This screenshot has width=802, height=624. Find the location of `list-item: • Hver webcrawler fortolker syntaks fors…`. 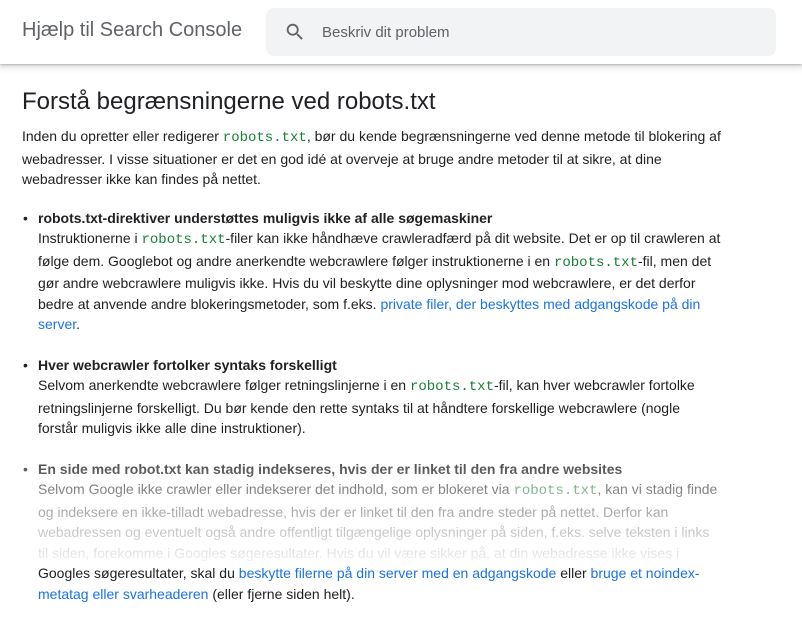

list-item: • Hver webcrawler fortolker syntaks fors… is located at coordinates (372, 397).